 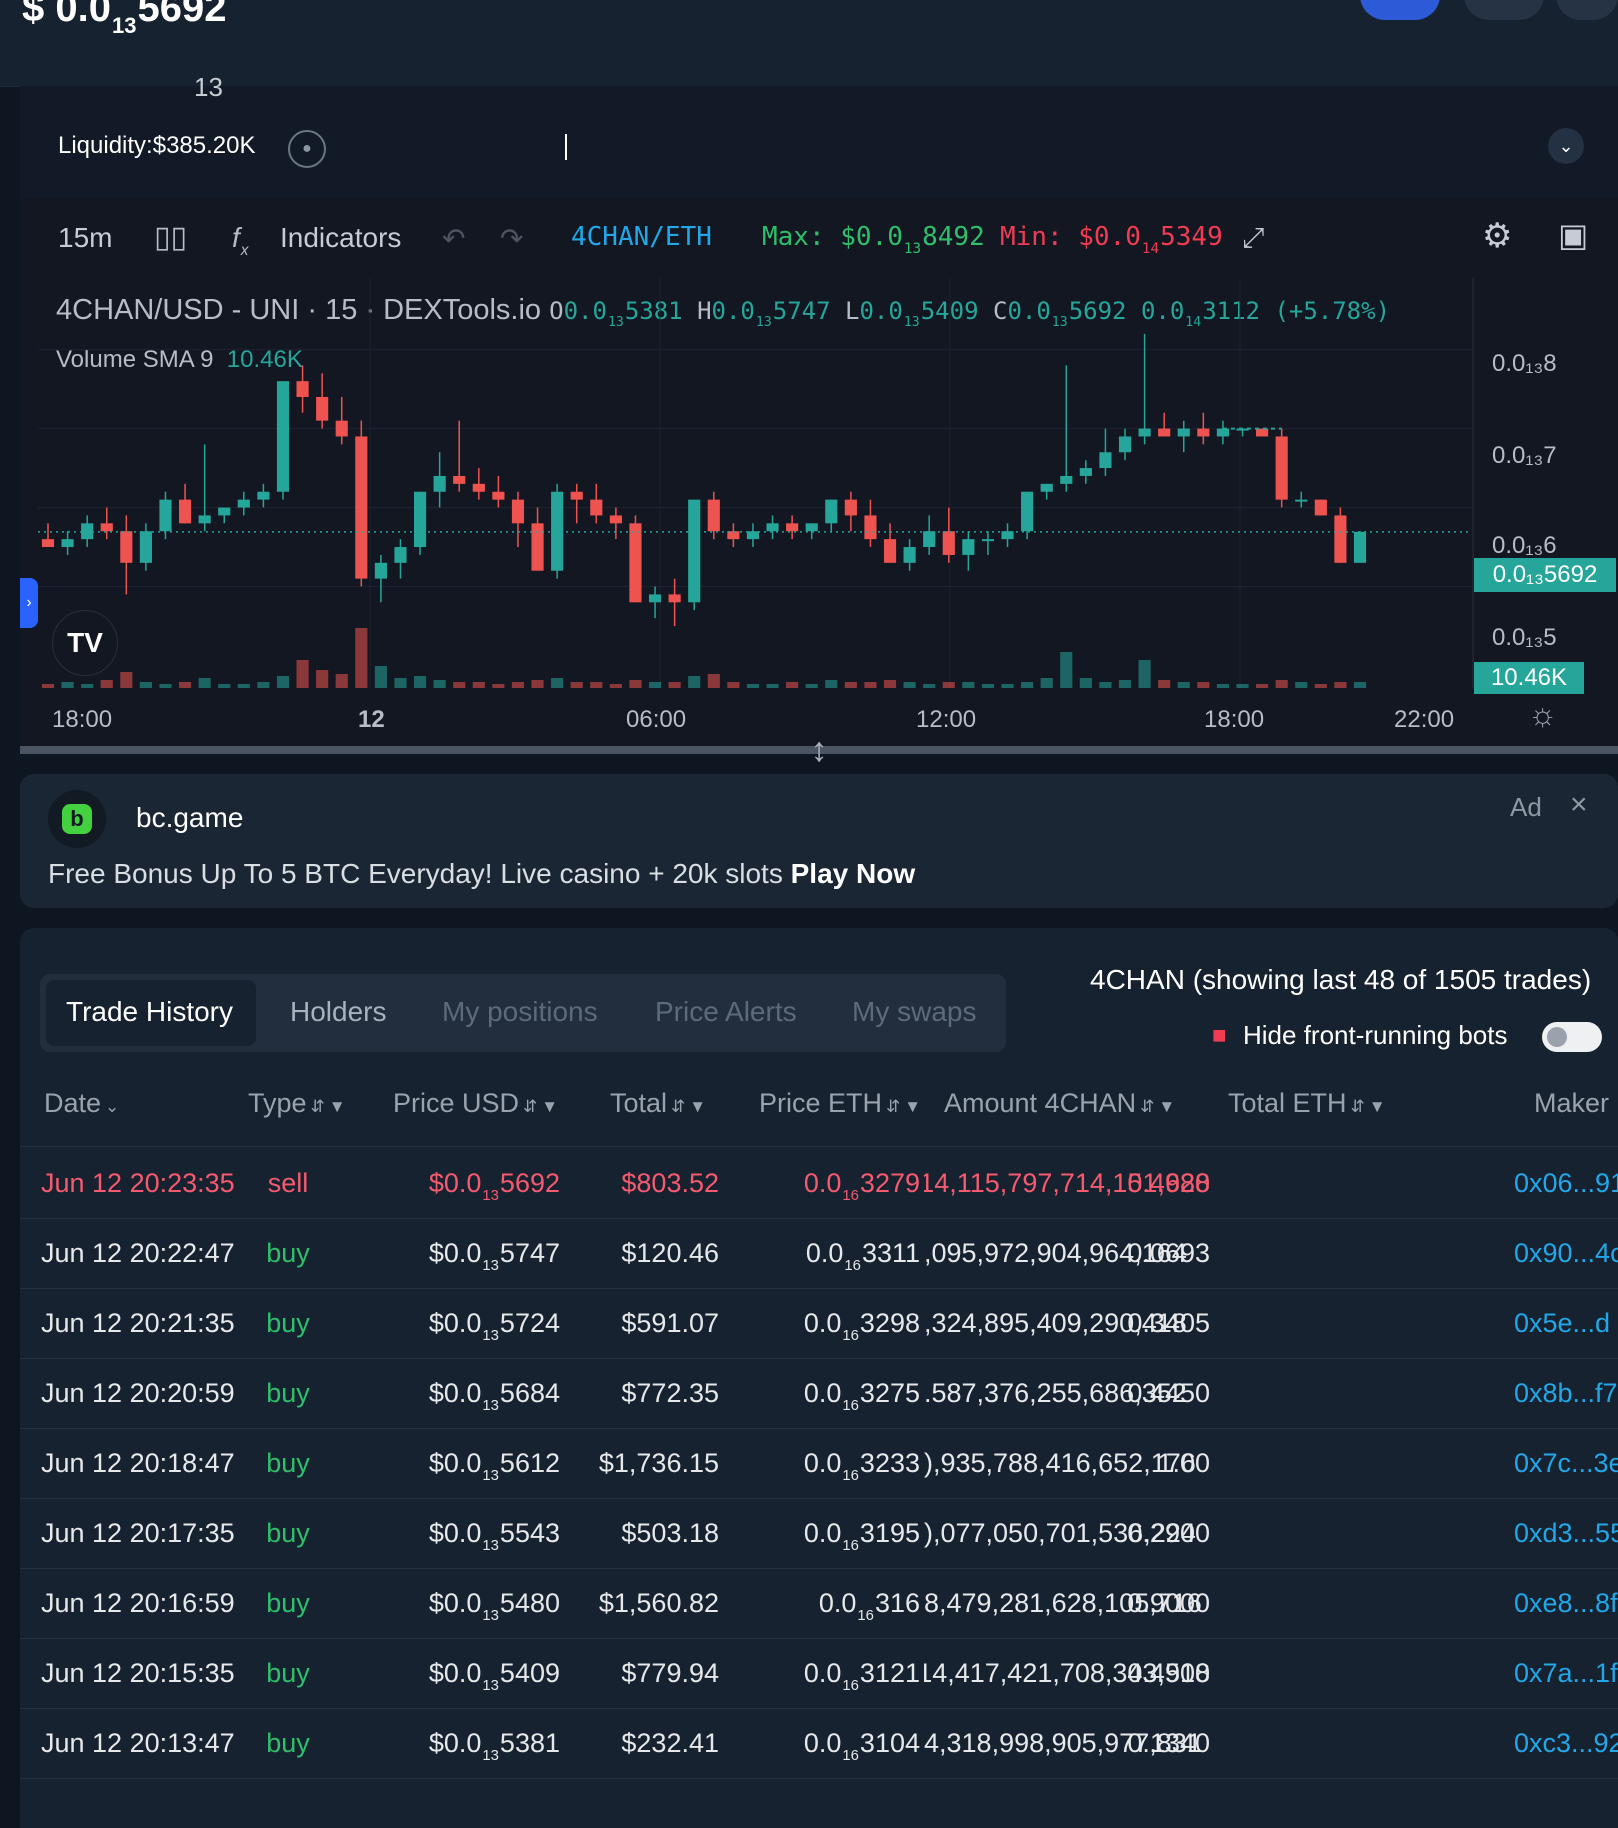 I want to click on candle-style-icon: ▯▯, so click(x=170, y=237).